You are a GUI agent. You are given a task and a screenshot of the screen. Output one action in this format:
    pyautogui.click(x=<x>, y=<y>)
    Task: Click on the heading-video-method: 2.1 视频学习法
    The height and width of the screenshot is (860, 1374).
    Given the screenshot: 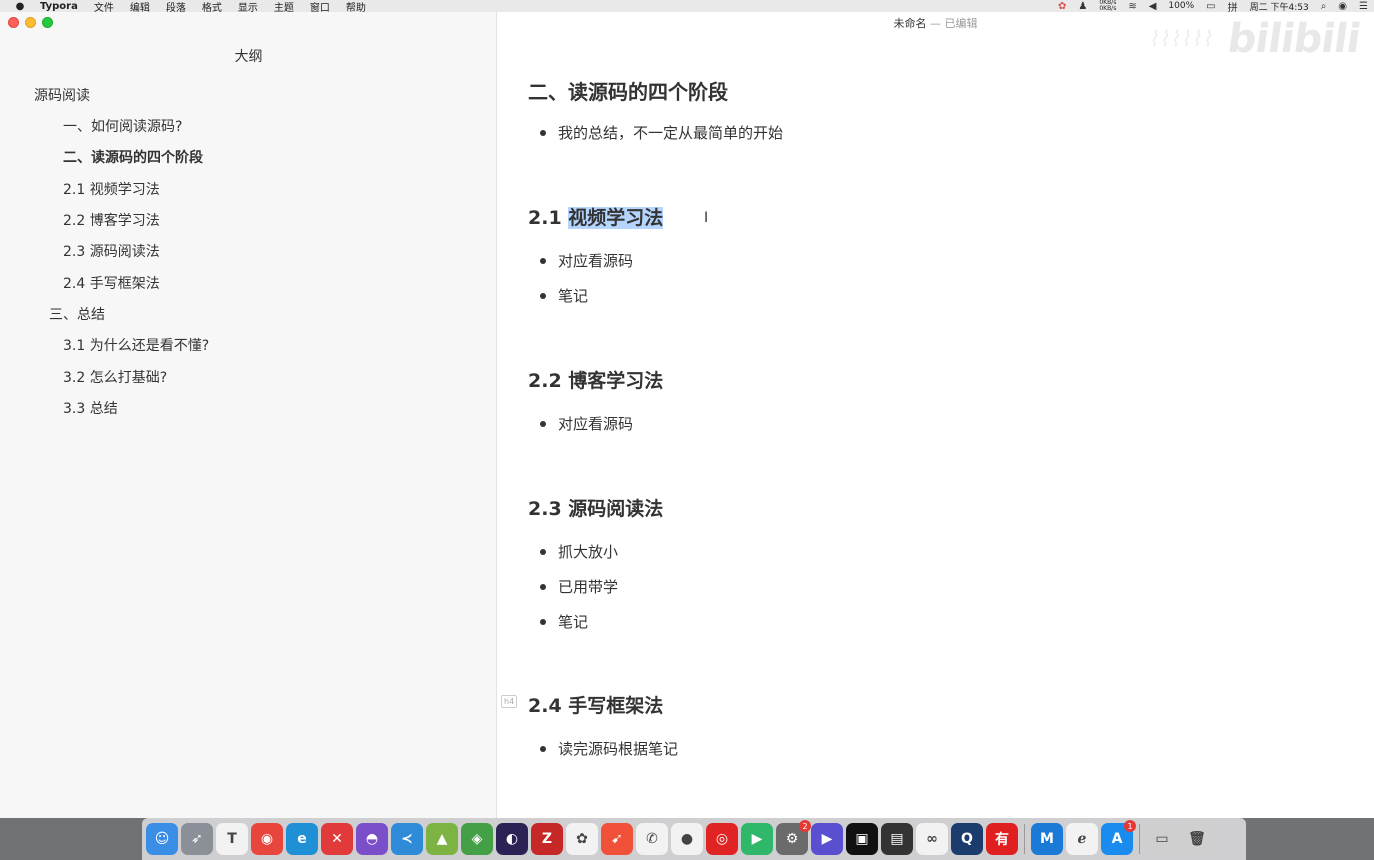 What is the action you would take?
    pyautogui.click(x=596, y=216)
    